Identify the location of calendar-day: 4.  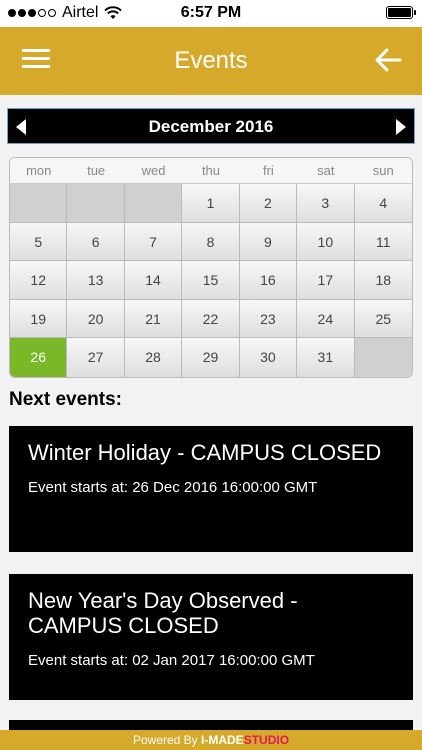
(383, 203).